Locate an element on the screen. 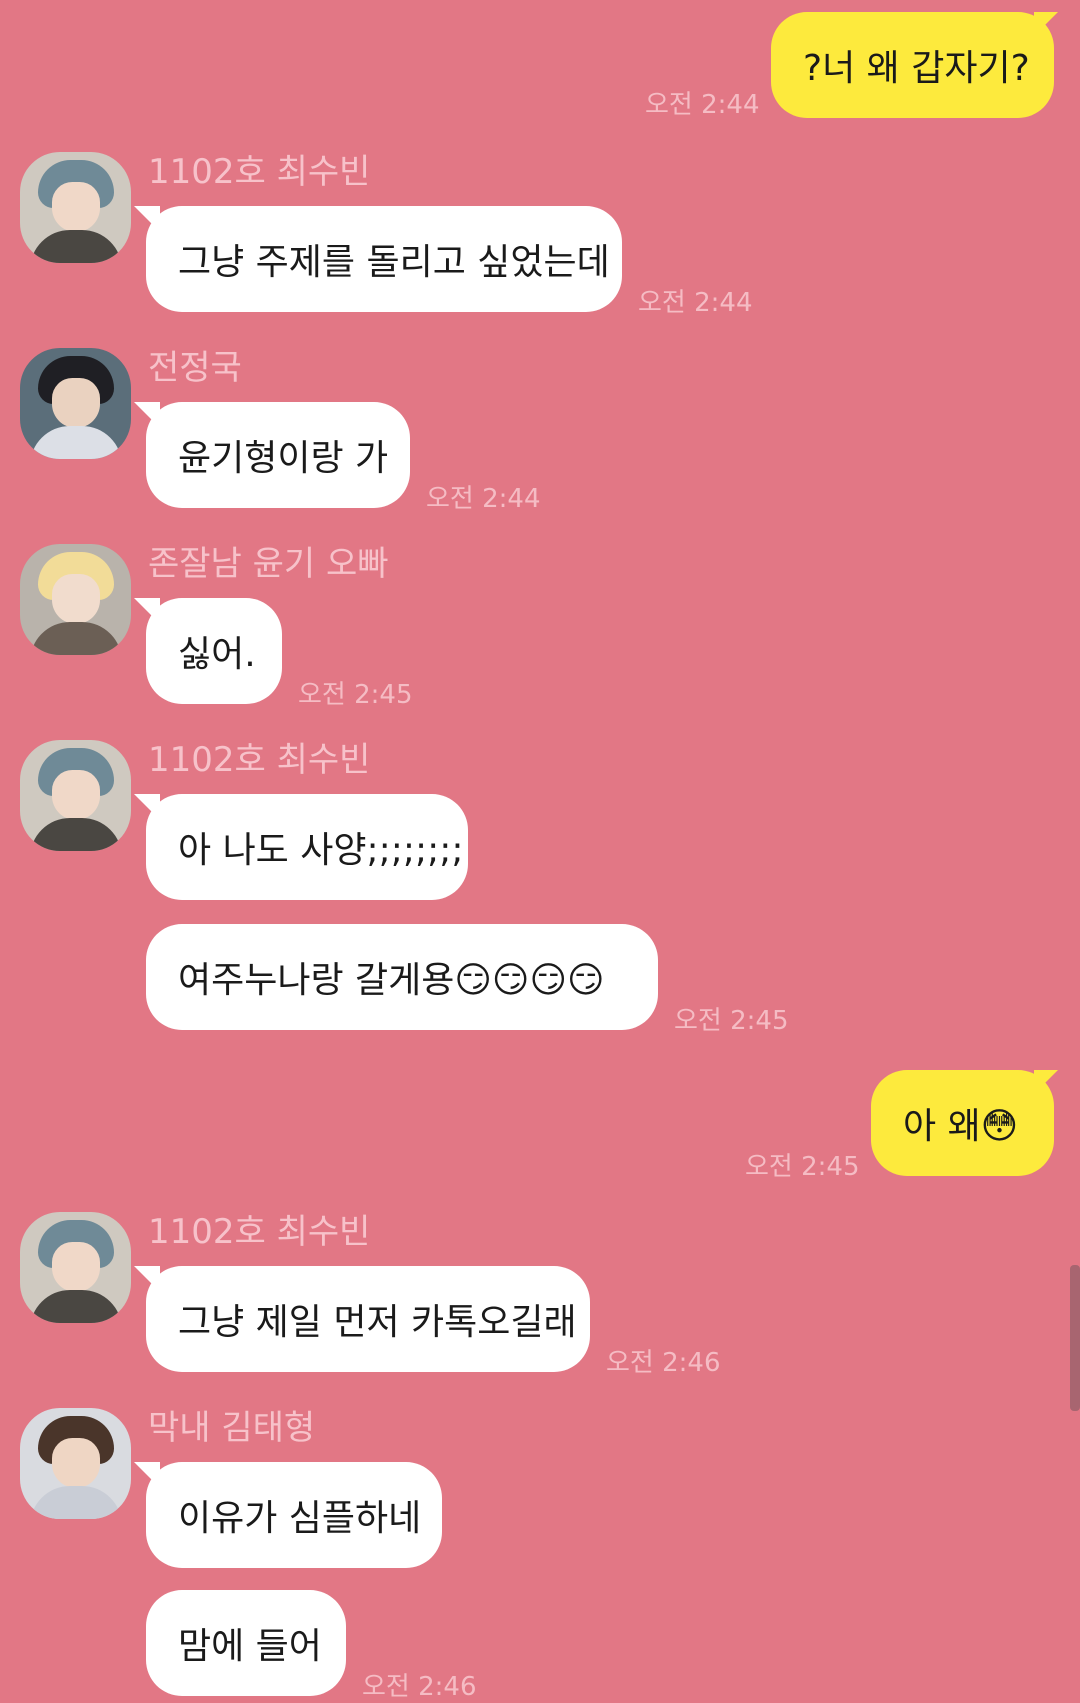 This screenshot has width=1080, height=1703. message-text: 그냥 제일 먼저 카톡오길래 is located at coordinates (377, 1322).